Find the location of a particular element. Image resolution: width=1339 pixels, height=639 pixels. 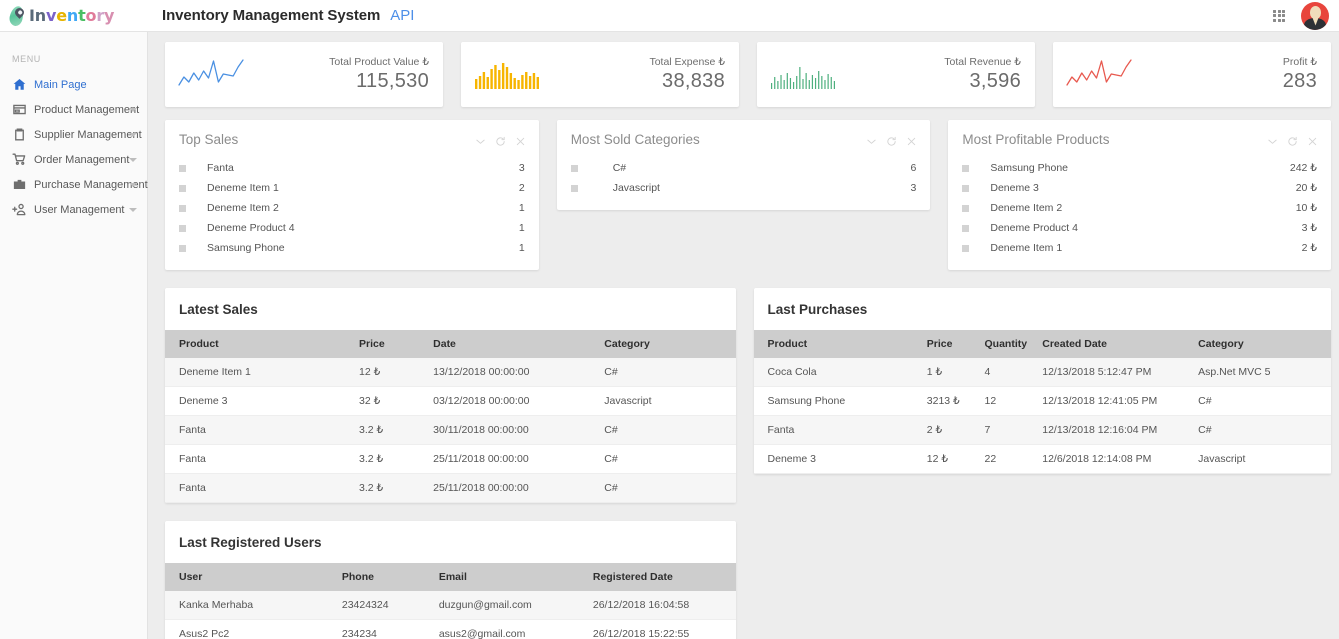

table-cell: 1 ₺ is located at coordinates (955, 372).